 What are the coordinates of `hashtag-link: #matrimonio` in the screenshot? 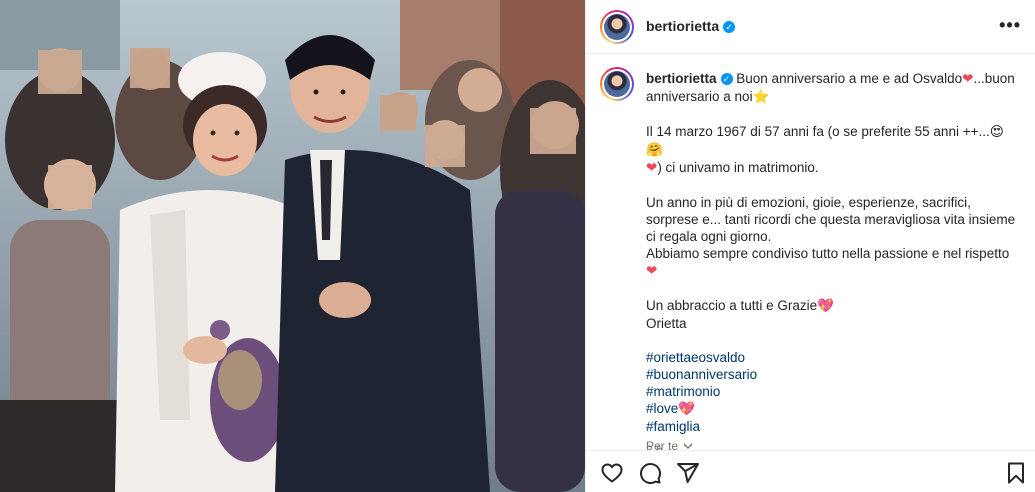 It's located at (831, 391).